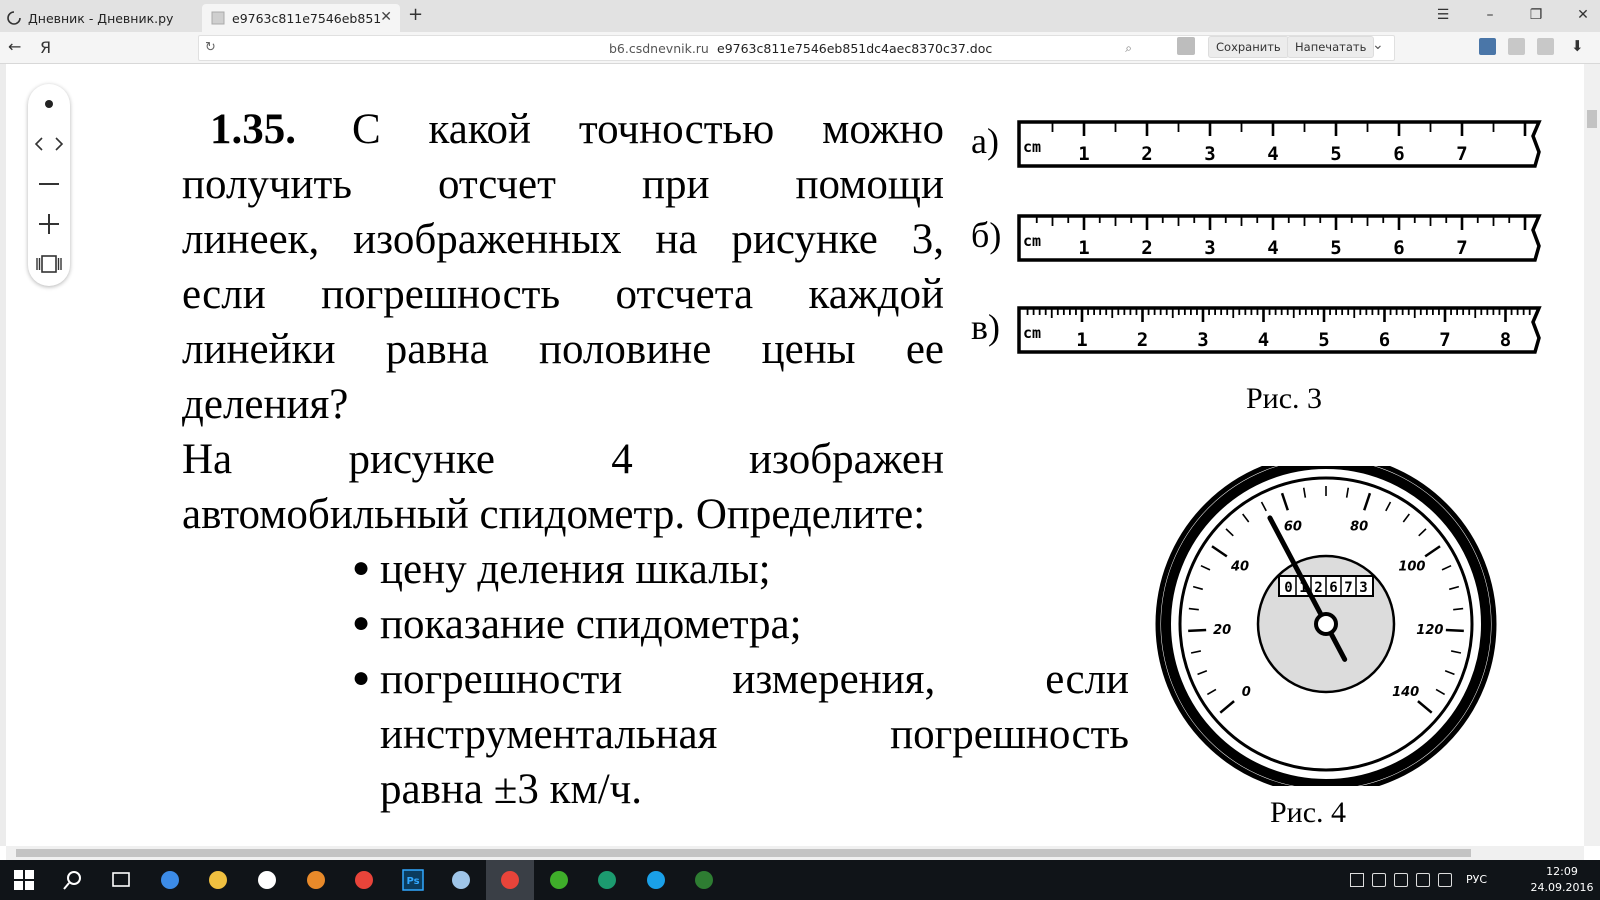 Image resolution: width=1600 pixels, height=900 pixels. What do you see at coordinates (1081, 340) in the screenshot?
I see `ruler-number: 1` at bounding box center [1081, 340].